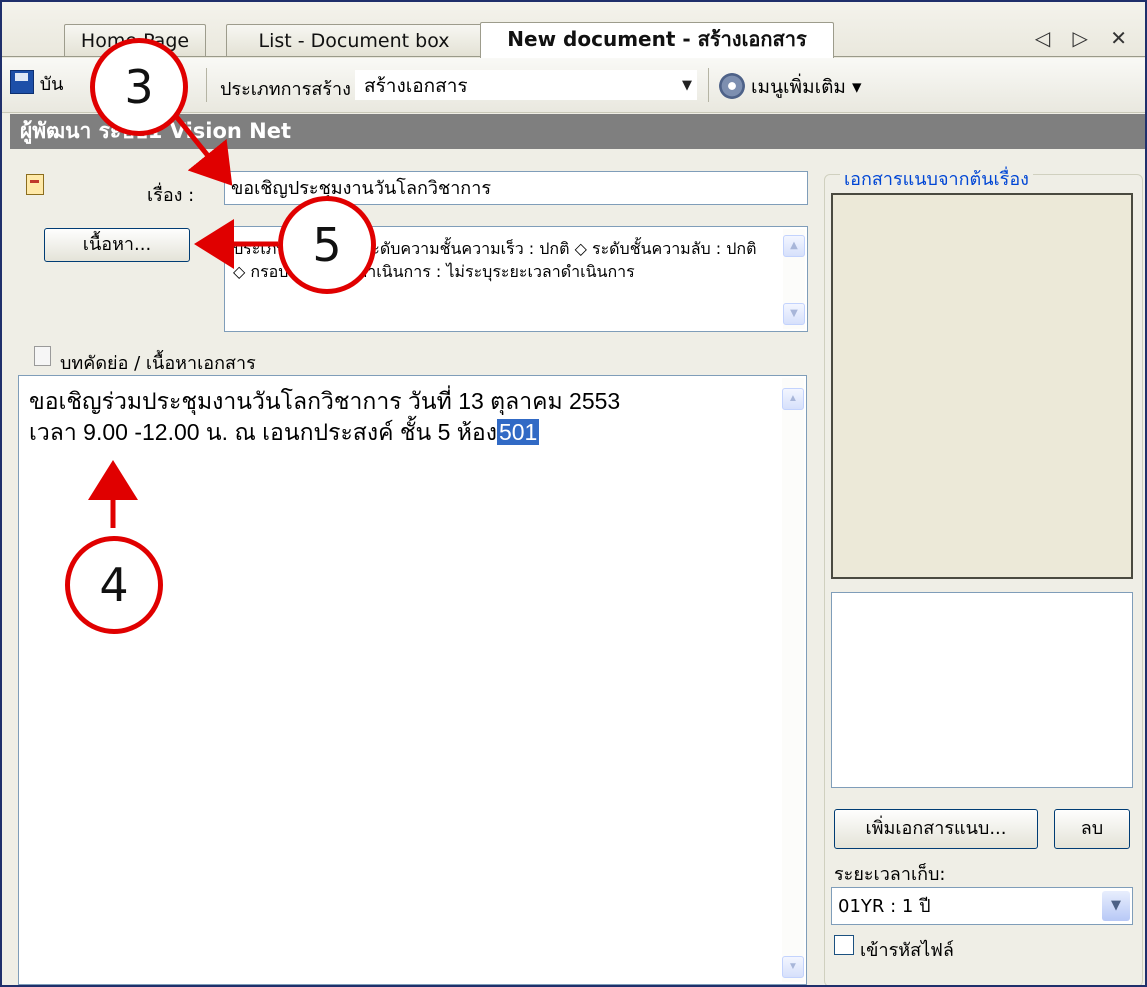  I want to click on body-scrollbar: ▲ ▼, so click(793, 680).